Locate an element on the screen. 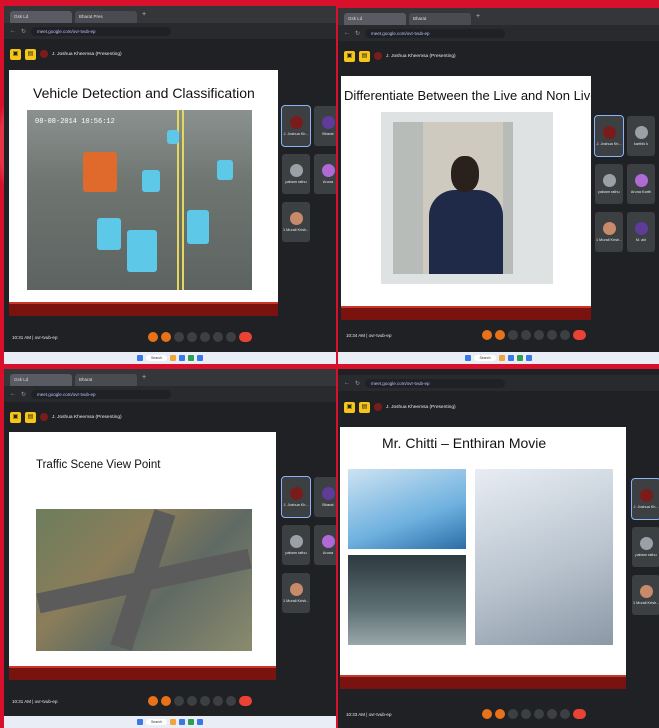 Image resolution: width=659 pixels, height=728 pixels. participant-tile: M. abi is located at coordinates (641, 232).